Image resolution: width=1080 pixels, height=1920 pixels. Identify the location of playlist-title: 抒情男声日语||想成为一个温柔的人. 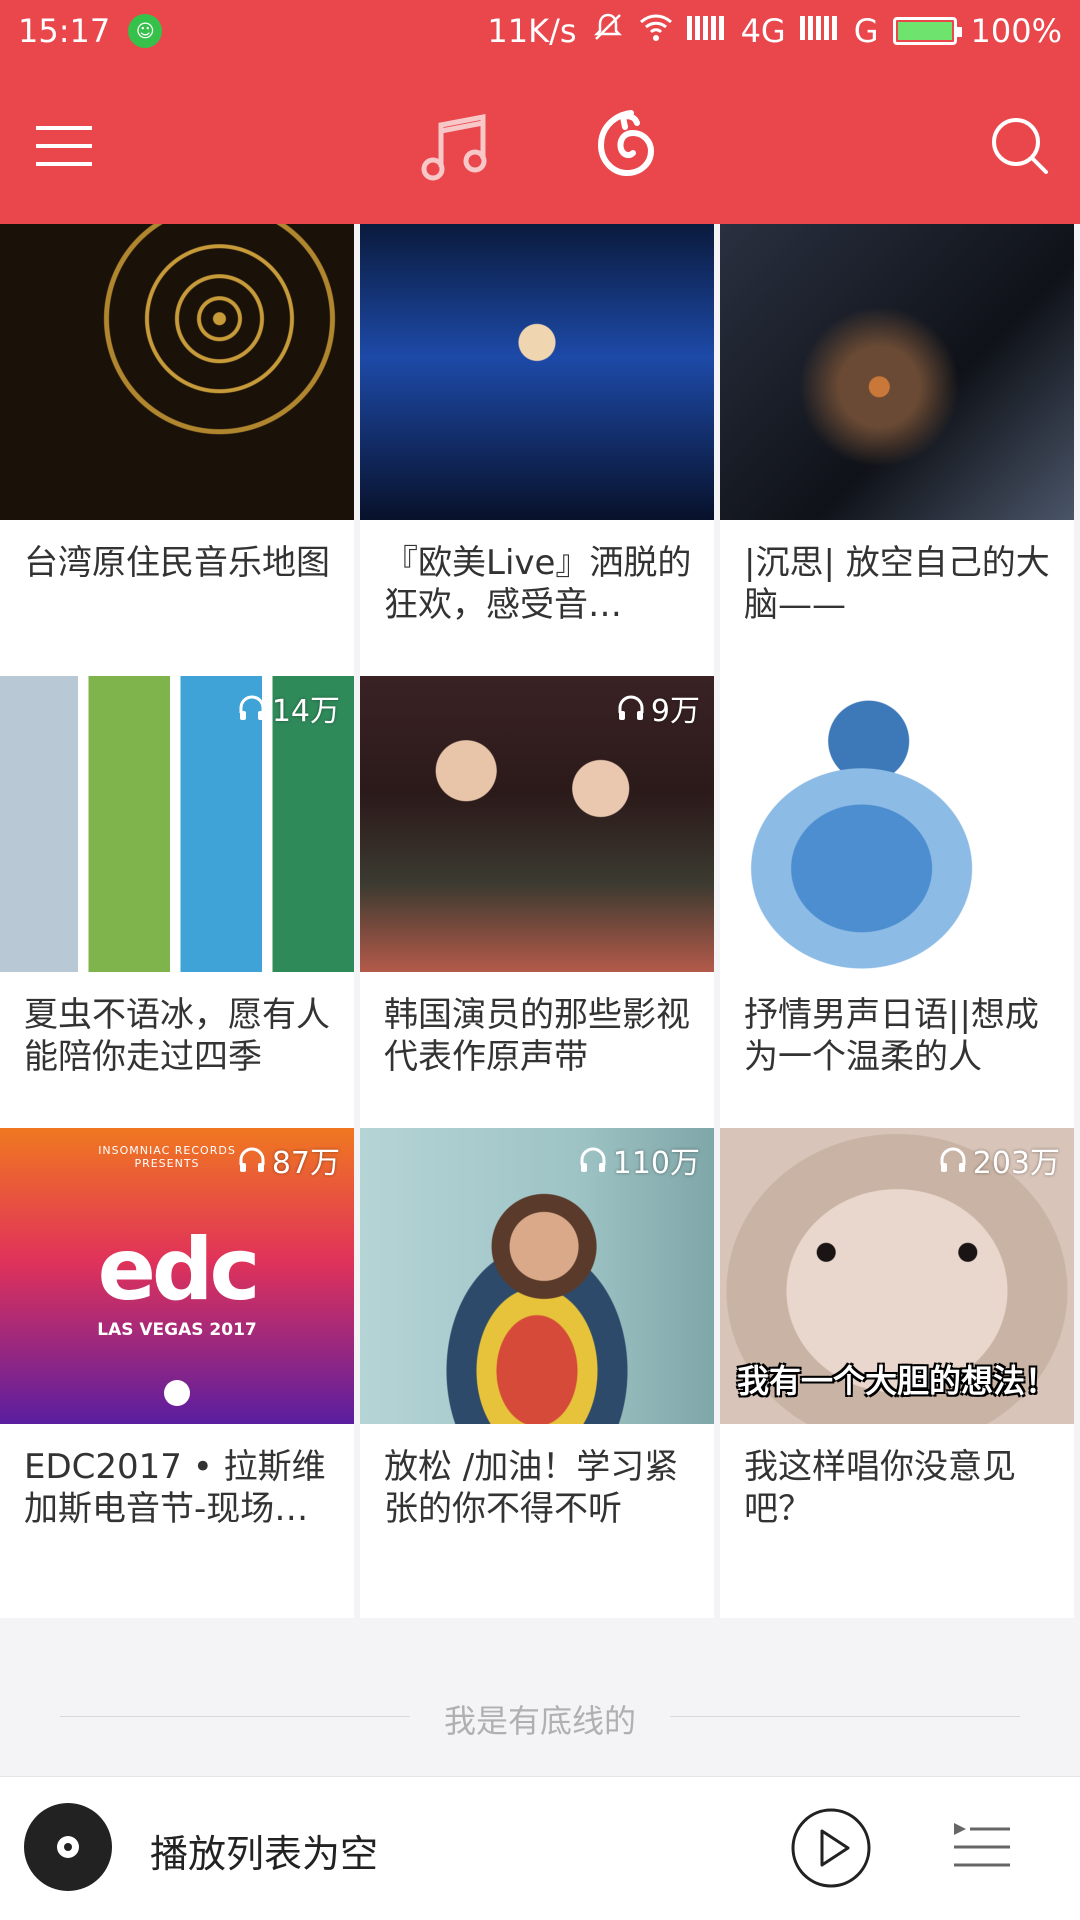
(900, 1036).